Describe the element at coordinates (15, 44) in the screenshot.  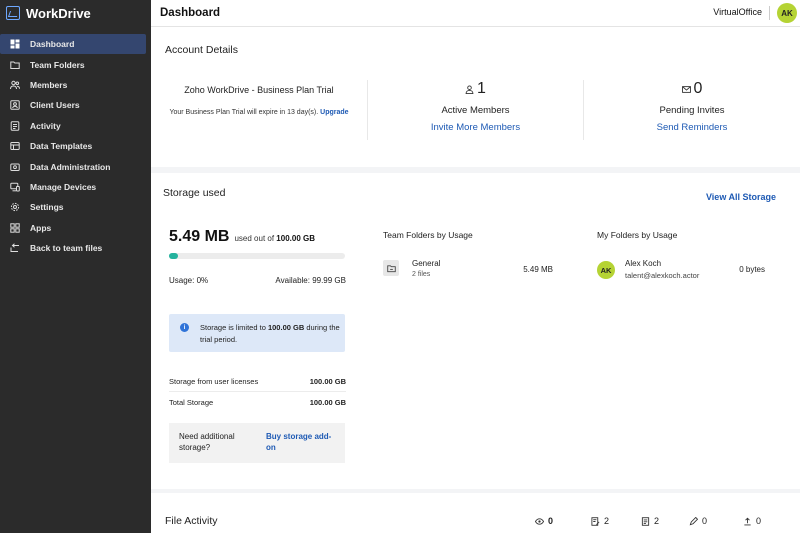
I see `dashboard-icon` at that location.